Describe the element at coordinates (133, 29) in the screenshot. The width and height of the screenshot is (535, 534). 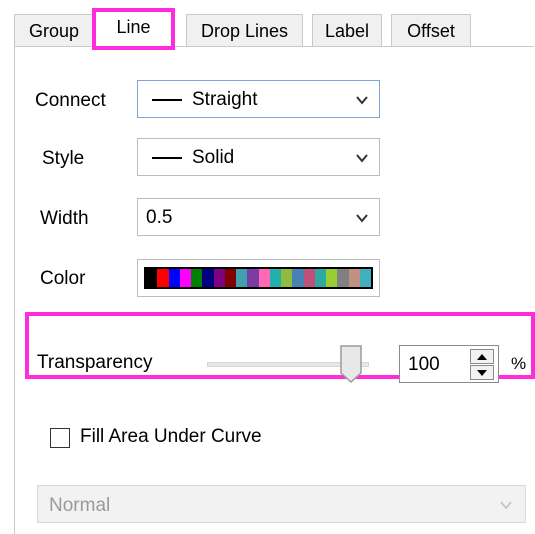
I see `tab-line: Line` at that location.